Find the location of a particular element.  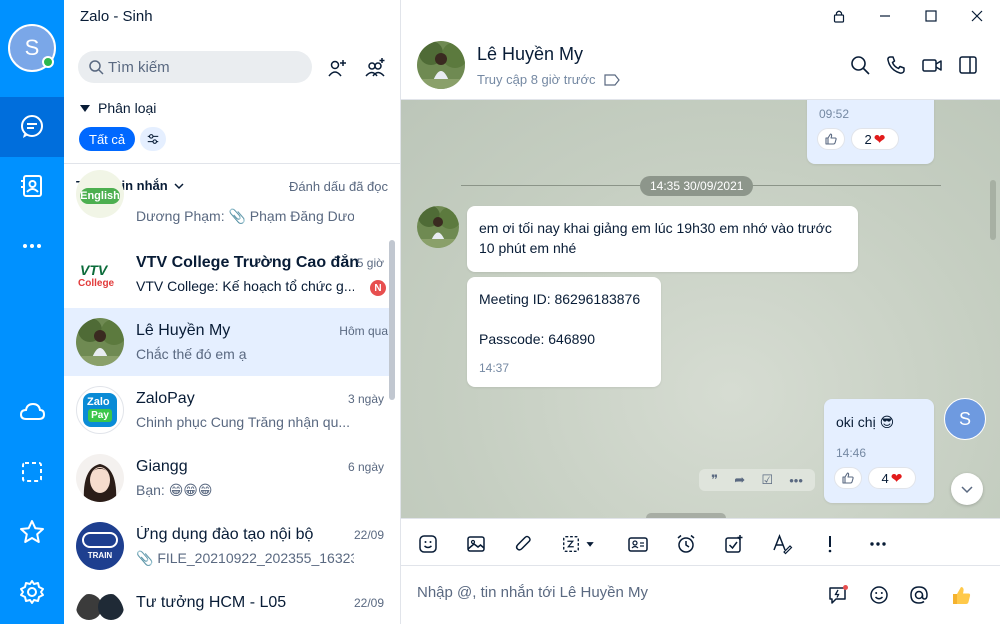

attach-file-button is located at coordinates (524, 544).